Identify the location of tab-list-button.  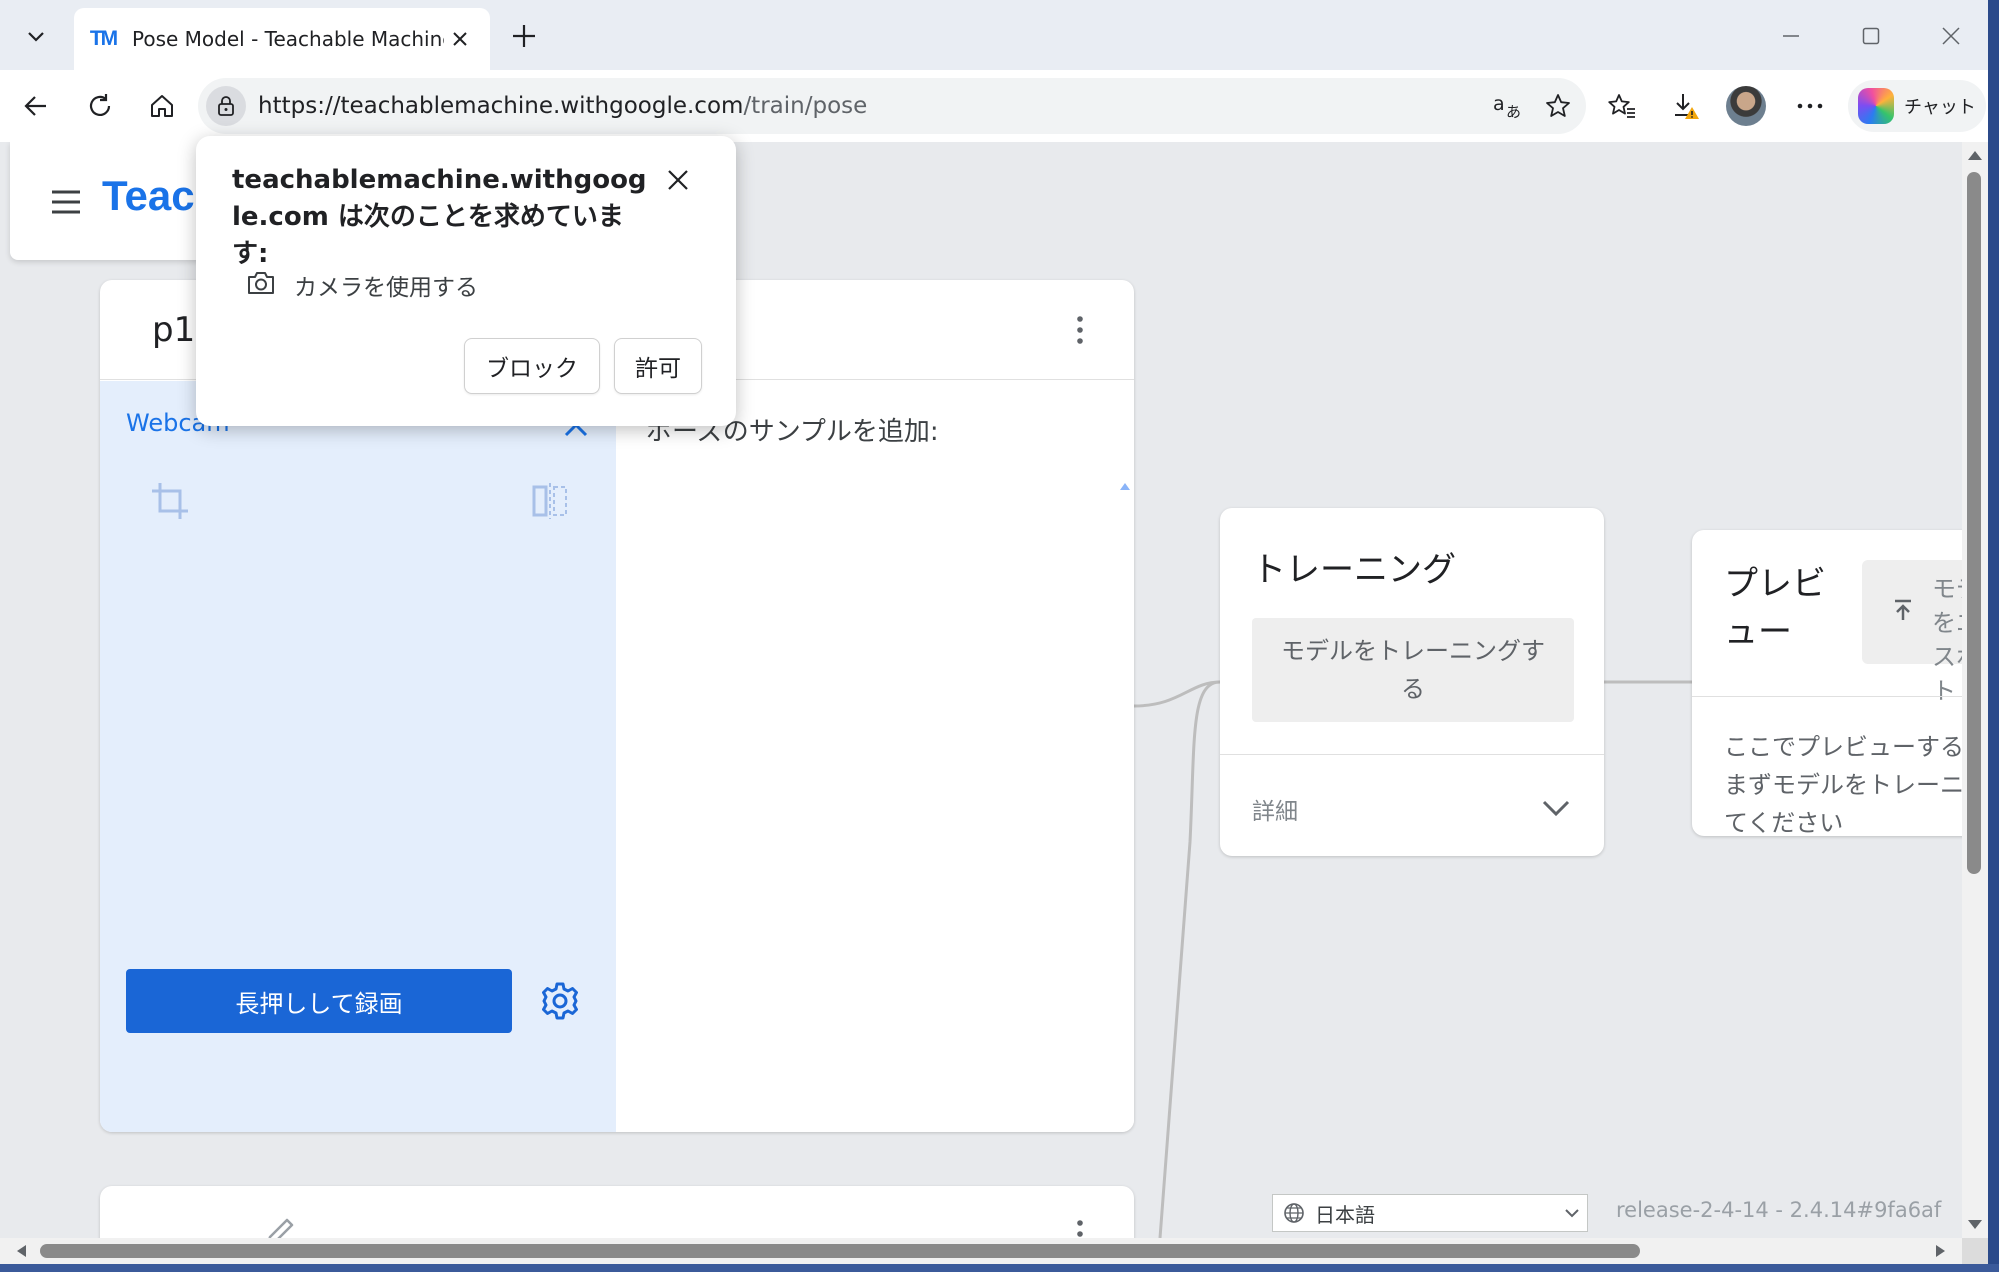
(36, 36).